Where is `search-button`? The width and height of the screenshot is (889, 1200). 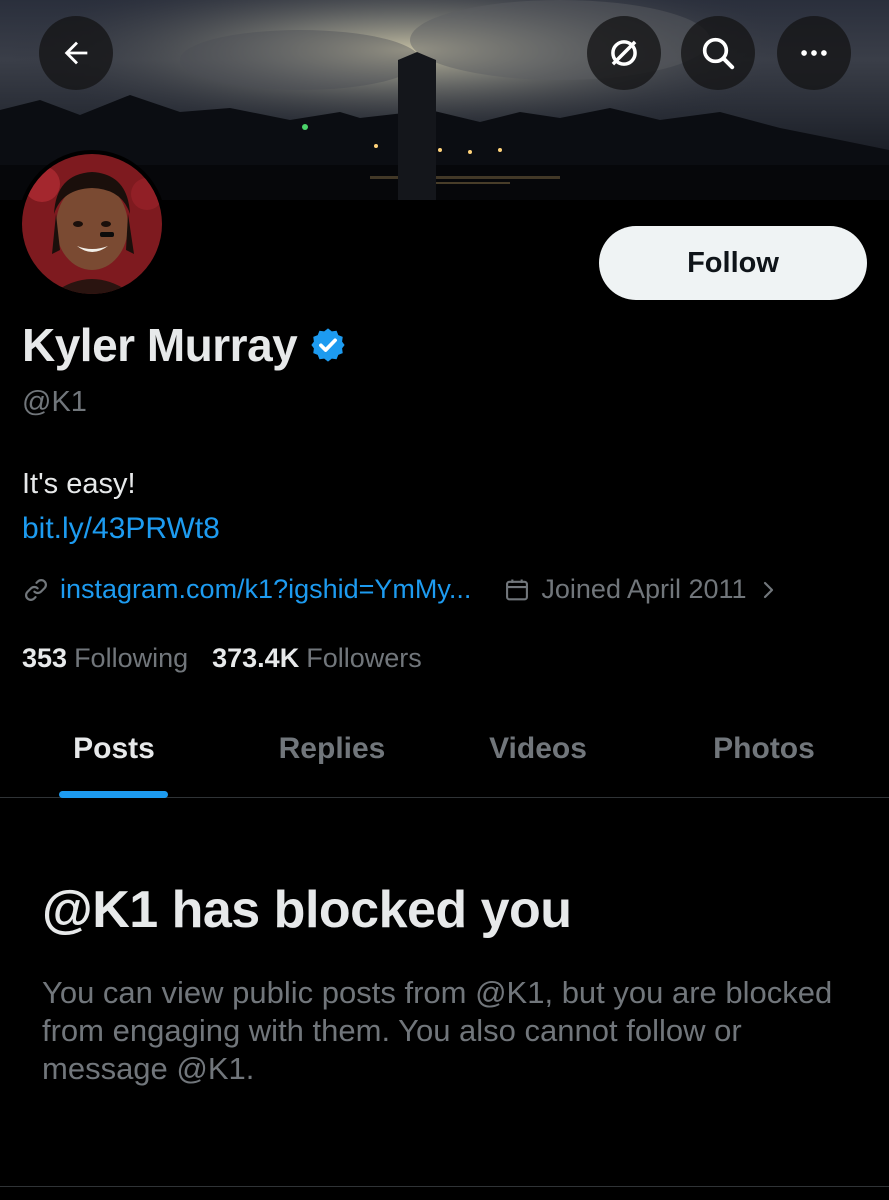 search-button is located at coordinates (718, 53).